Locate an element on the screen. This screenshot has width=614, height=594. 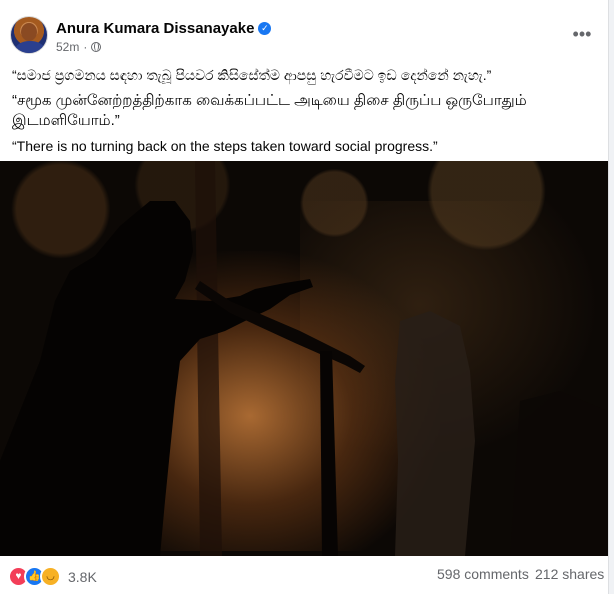
reaction-count: 3.8K is located at coordinates (82, 576).